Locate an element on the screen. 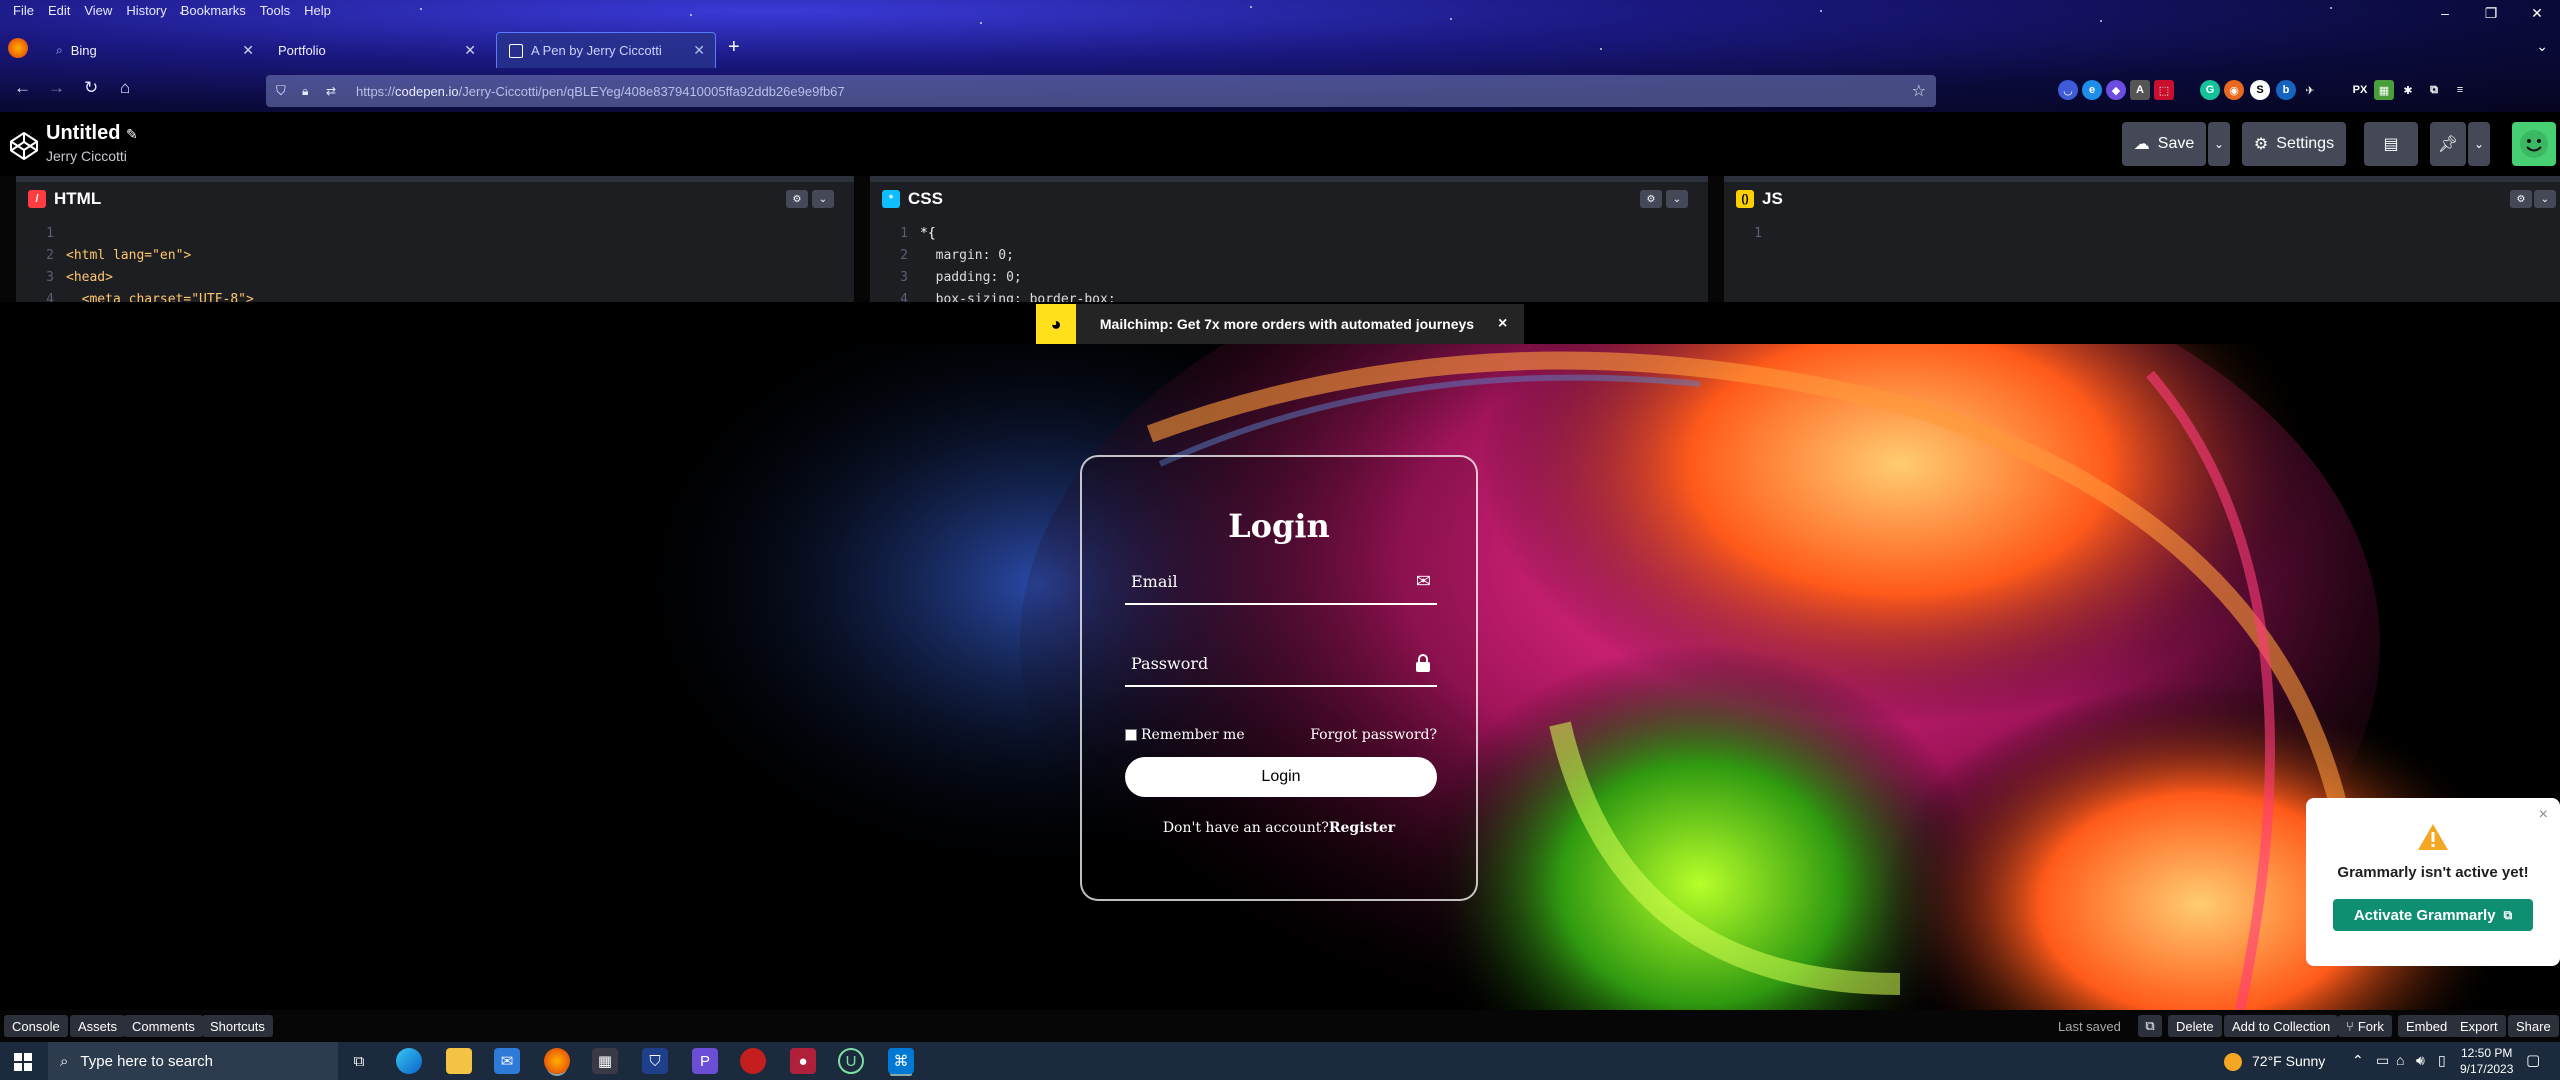  desktop-icon: ▭ is located at coordinates (2382, 1060).